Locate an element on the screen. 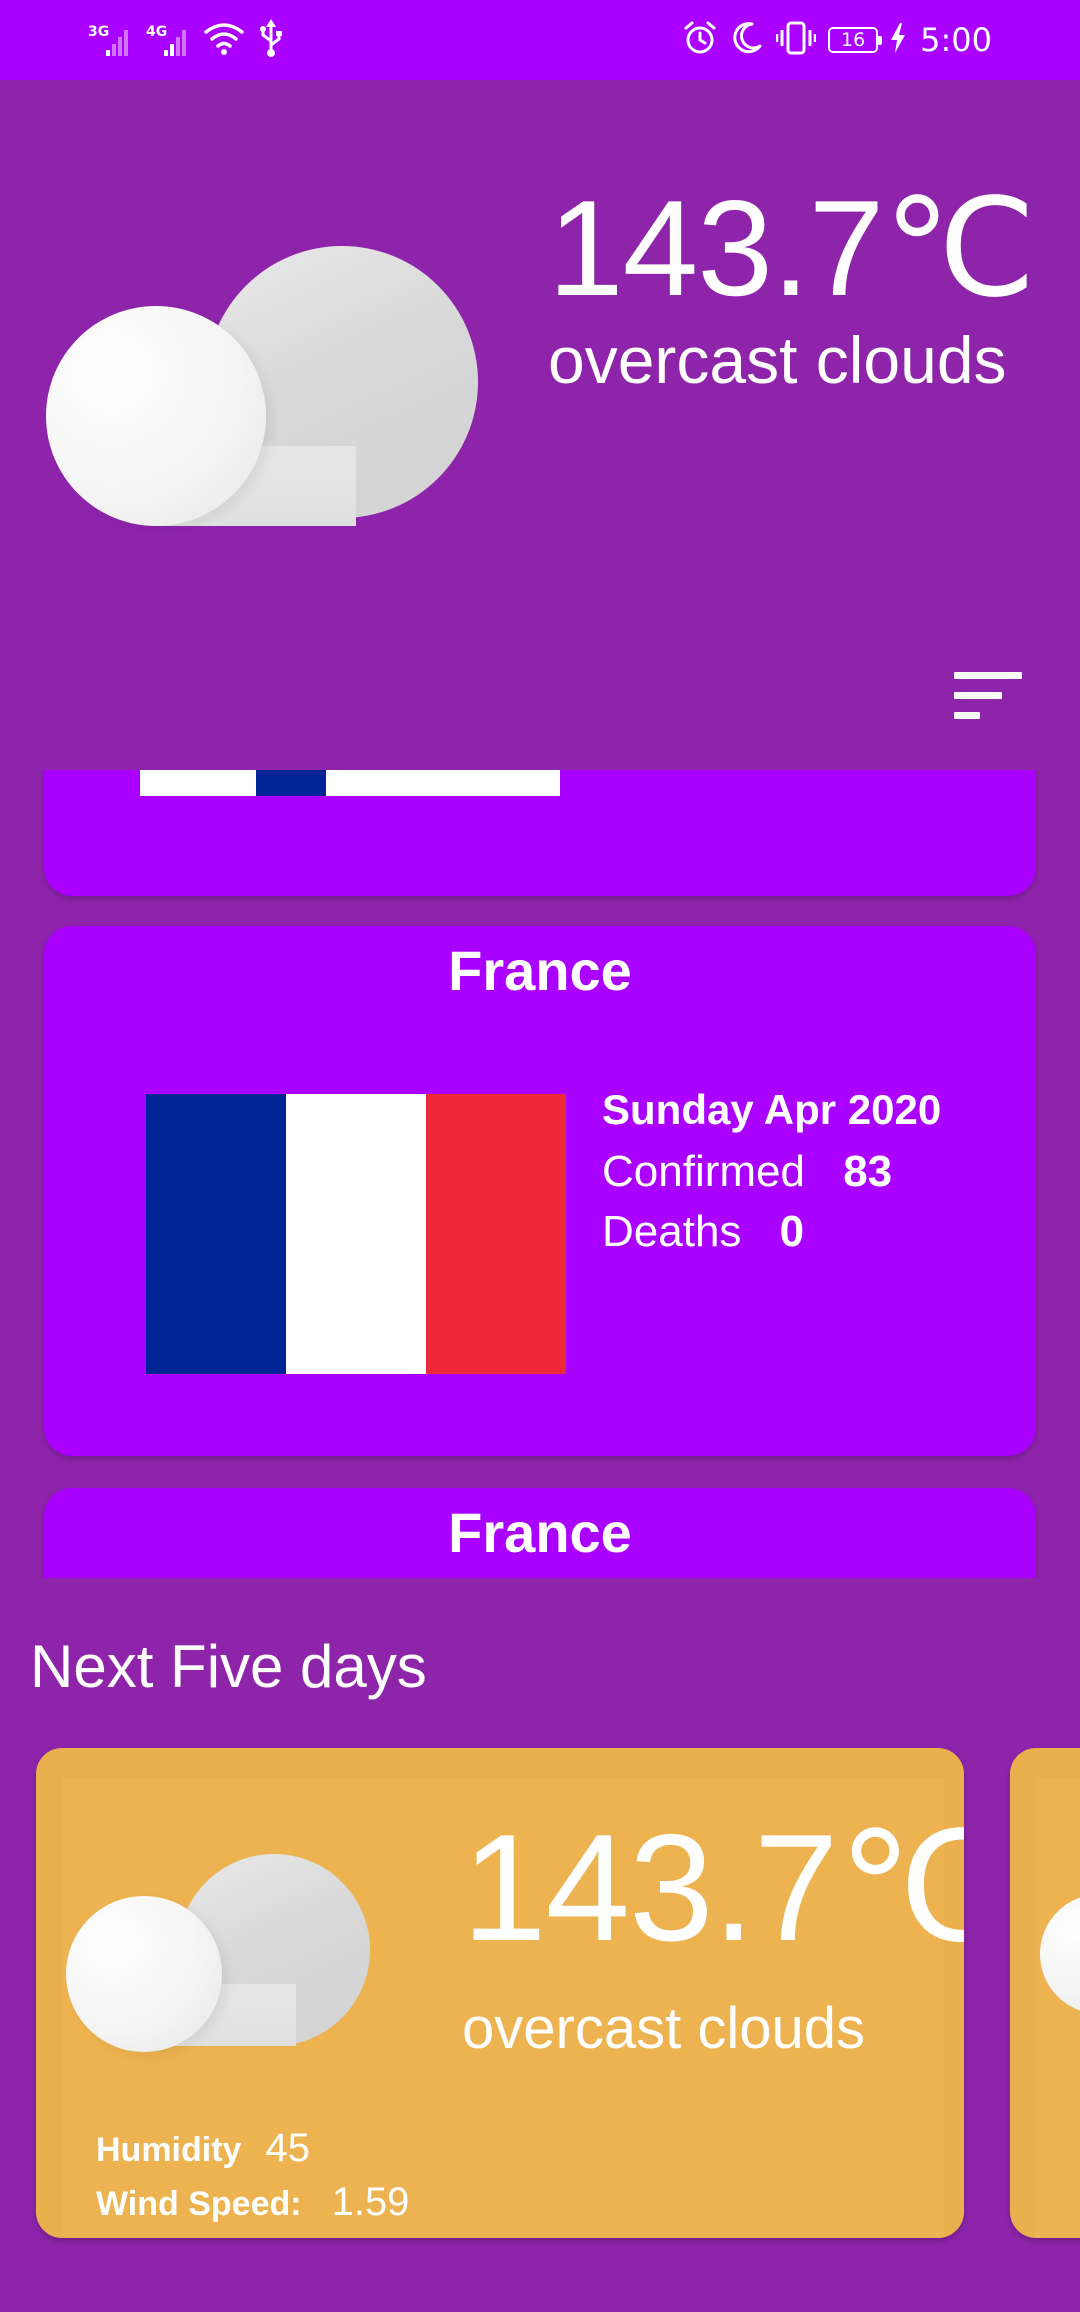 This screenshot has width=1080, height=2312. humidity-value: 45 is located at coordinates (287, 2148).